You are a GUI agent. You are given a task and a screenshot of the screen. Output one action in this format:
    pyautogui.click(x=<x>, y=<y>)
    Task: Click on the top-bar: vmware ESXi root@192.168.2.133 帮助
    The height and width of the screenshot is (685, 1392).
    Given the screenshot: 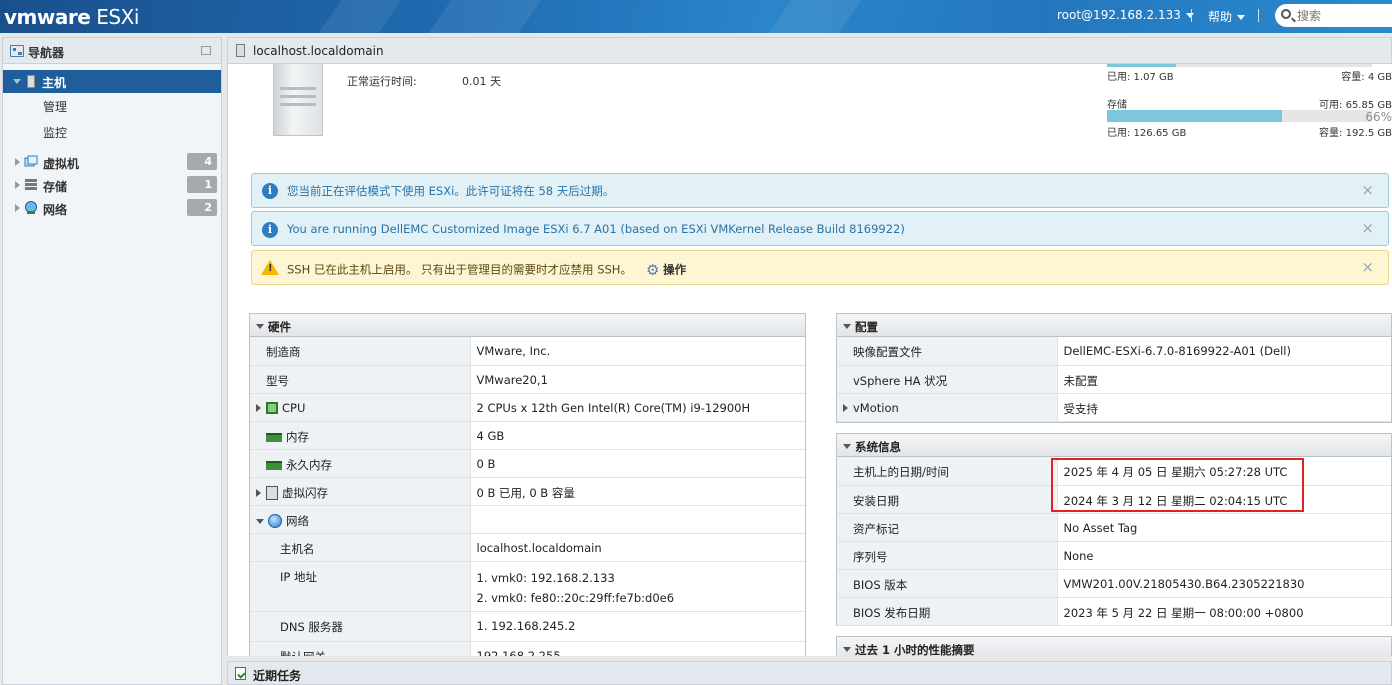 What is the action you would take?
    pyautogui.click(x=696, y=16)
    